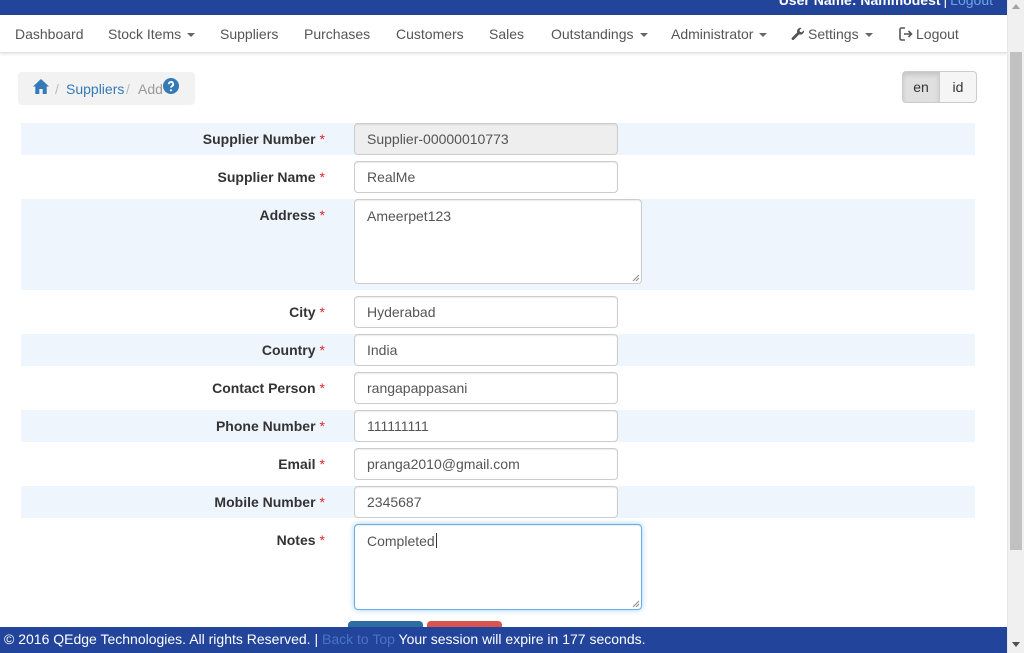 The width and height of the screenshot is (1024, 653). I want to click on supplier-number-field: Supplier-00000010773, so click(486, 139).